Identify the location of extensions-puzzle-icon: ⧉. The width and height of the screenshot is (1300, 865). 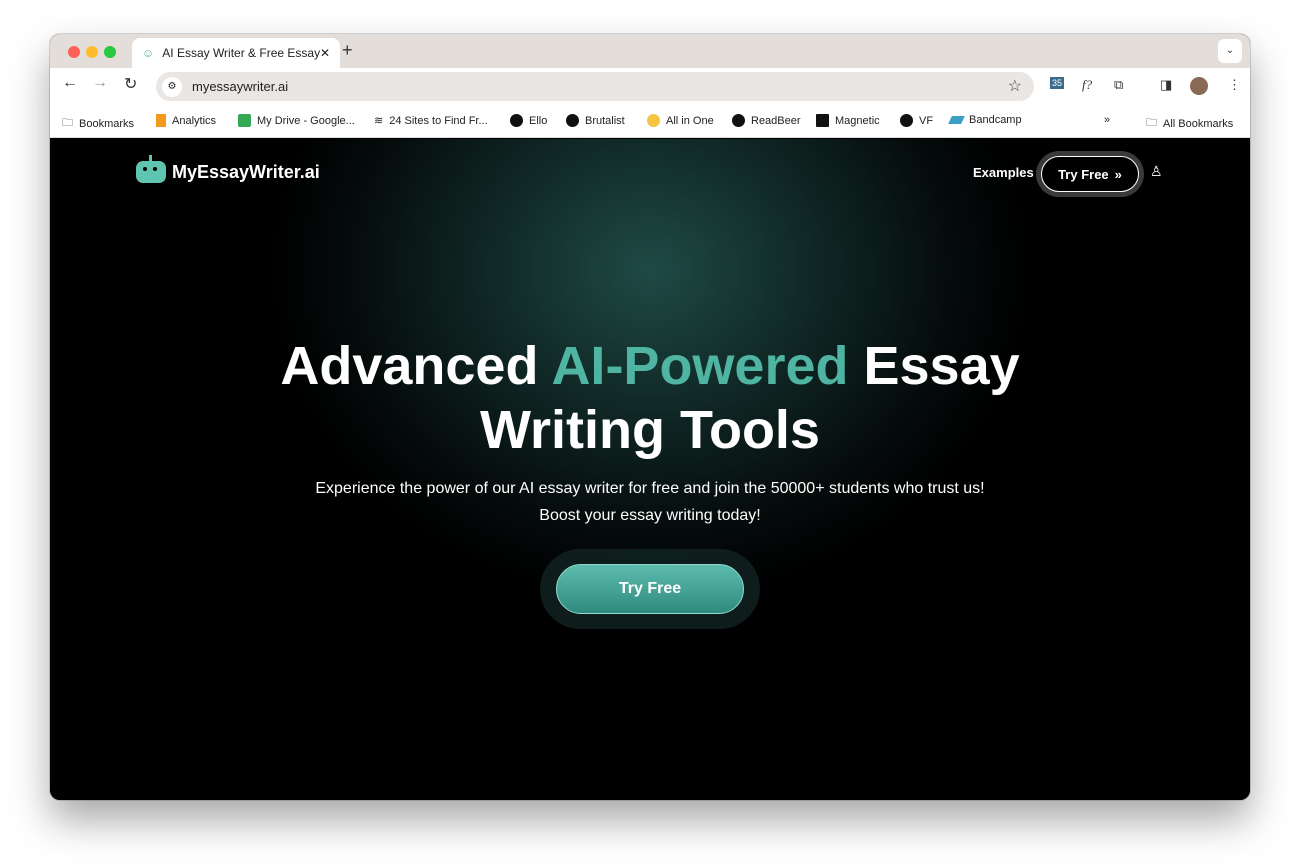
(1118, 85).